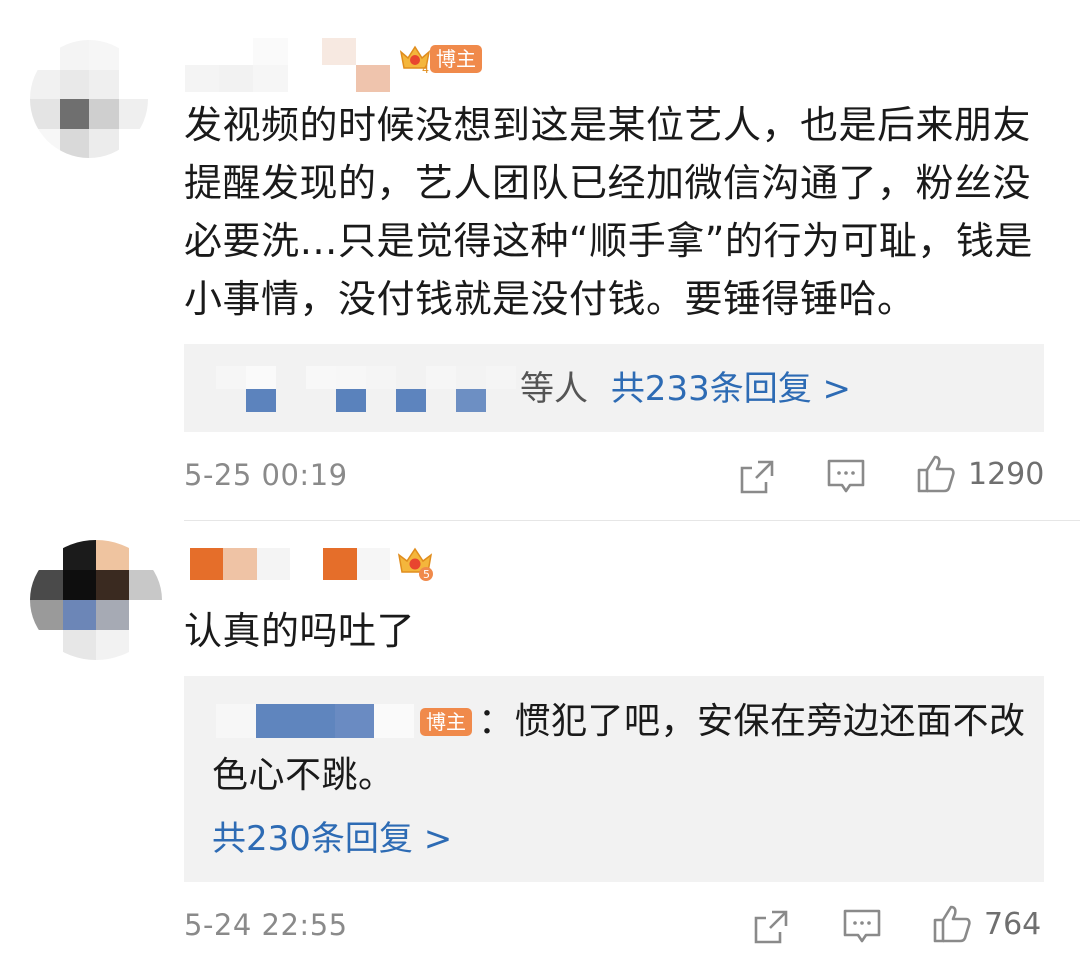  Describe the element at coordinates (415, 564) in the screenshot. I see `crown-icon: 5` at that location.